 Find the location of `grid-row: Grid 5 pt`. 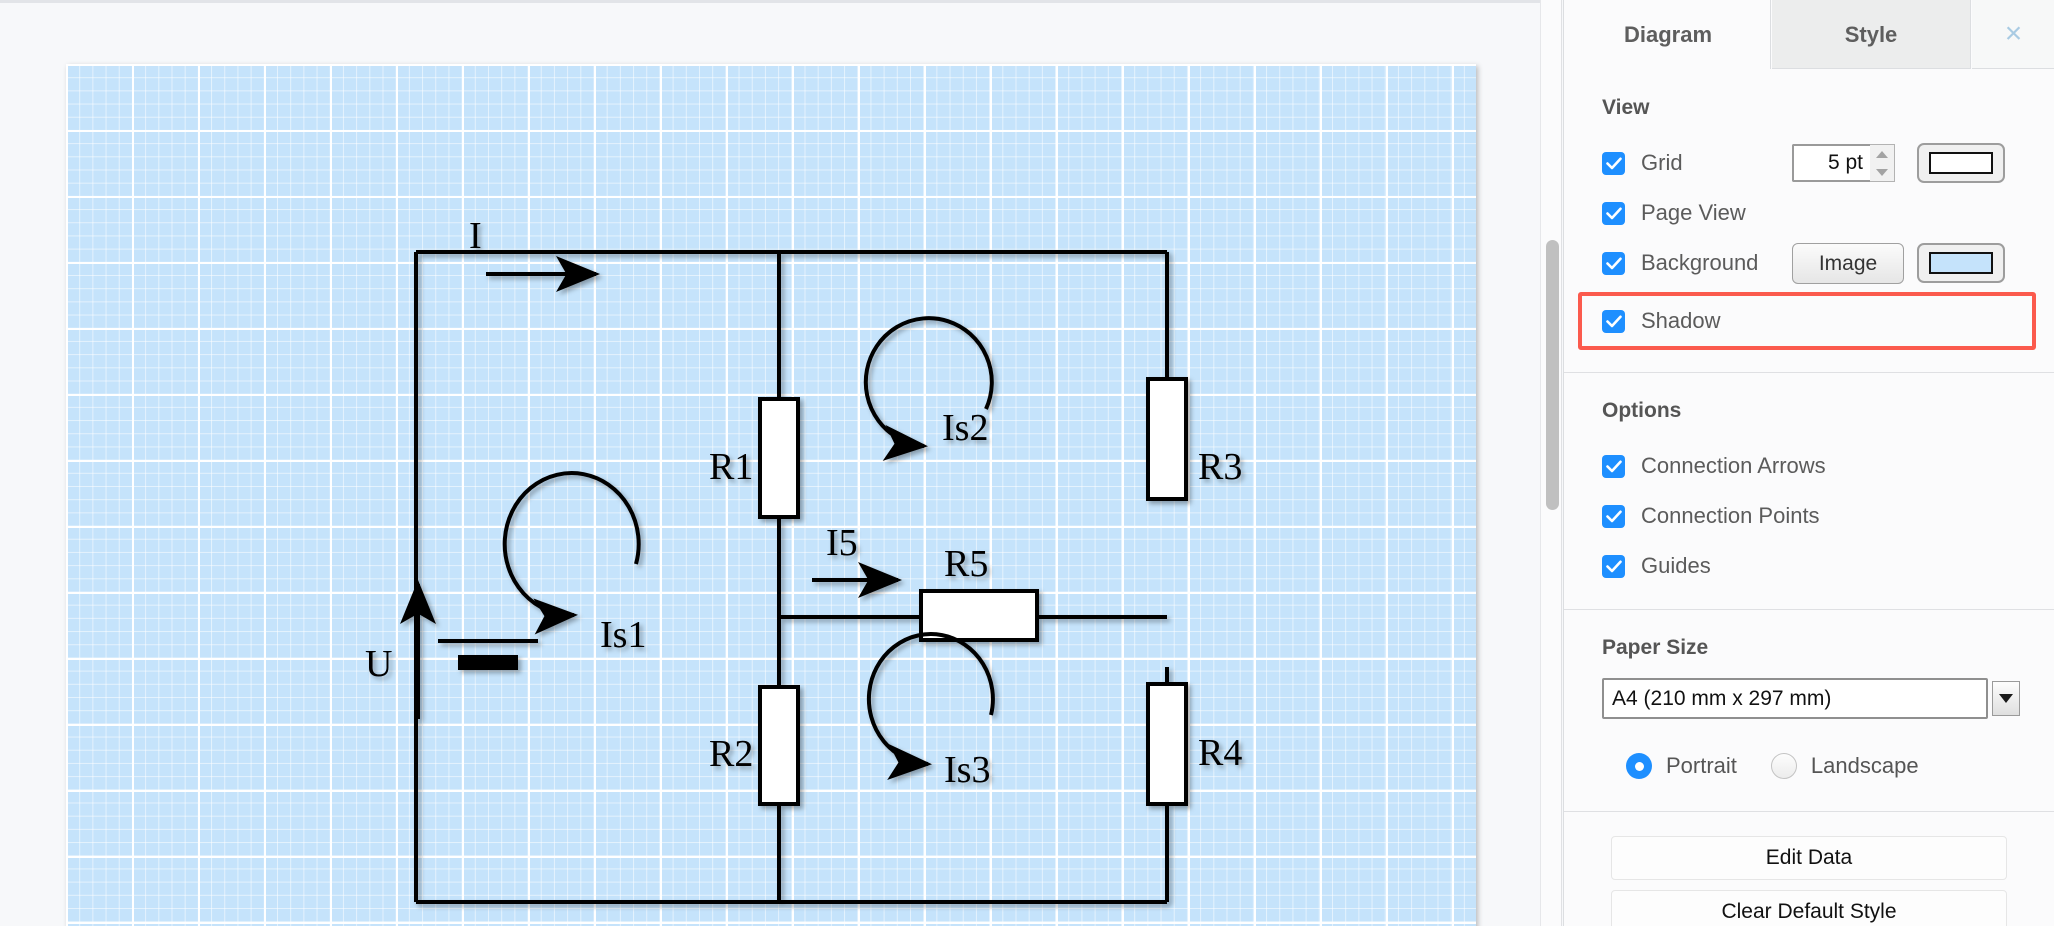

grid-row: Grid 5 pt is located at coordinates (1809, 163).